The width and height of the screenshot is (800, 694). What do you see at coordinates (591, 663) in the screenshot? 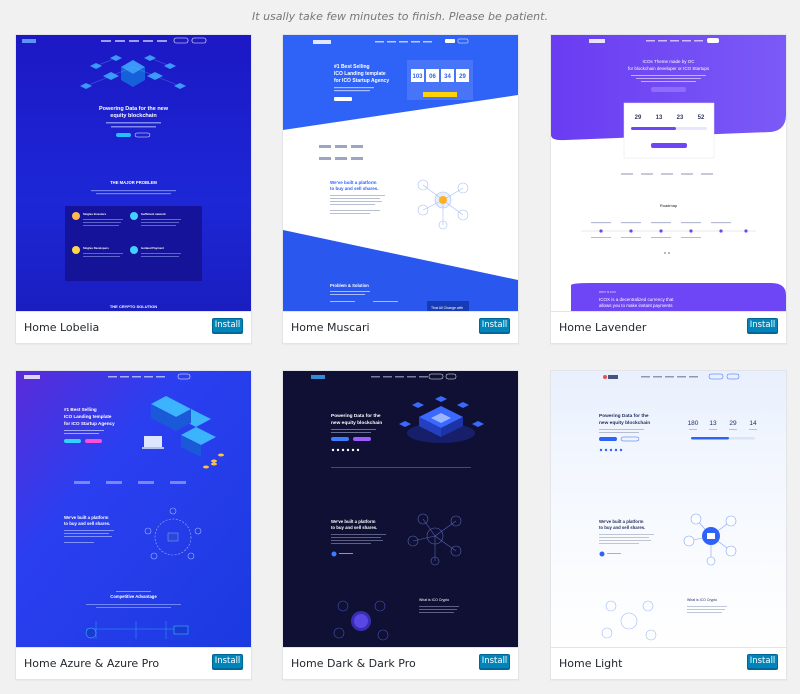
I see `theme-name: Home Light` at bounding box center [591, 663].